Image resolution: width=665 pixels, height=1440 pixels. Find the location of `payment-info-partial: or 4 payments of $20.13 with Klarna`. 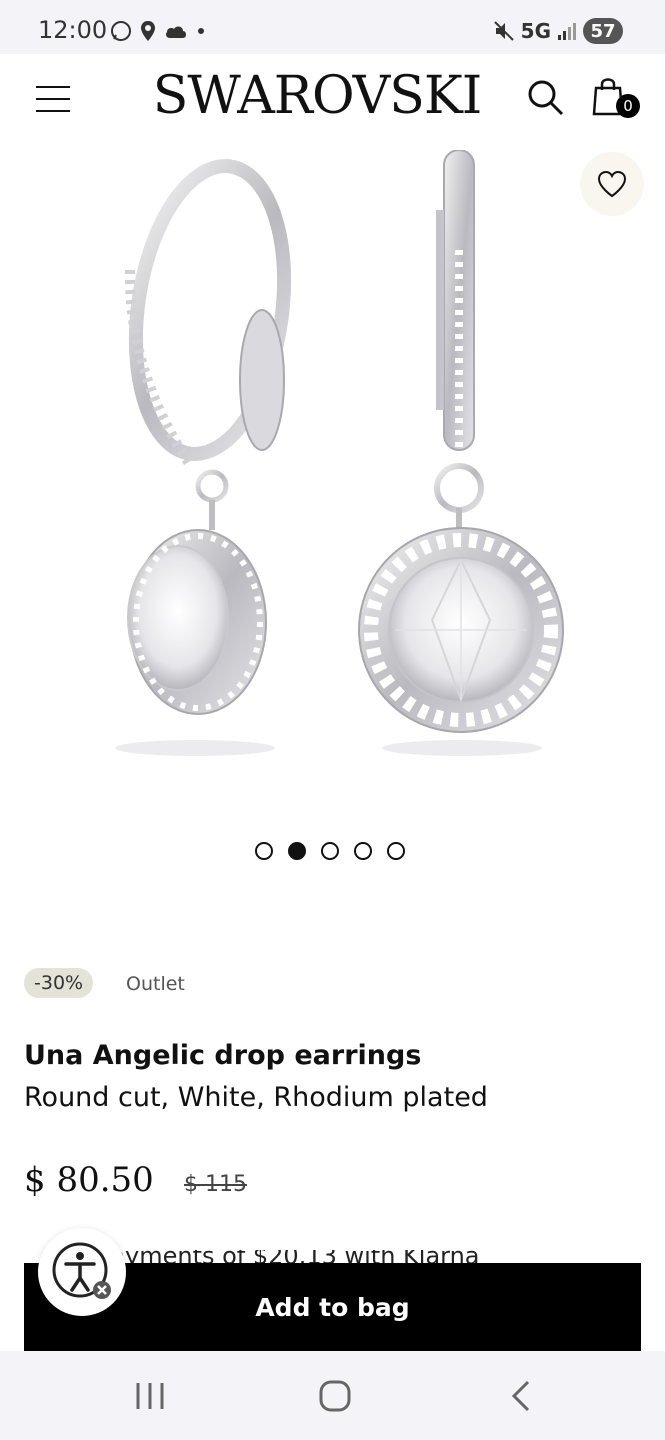

payment-info-partial: or 4 payments of $20.13 with Klarna is located at coordinates (330, 1257).